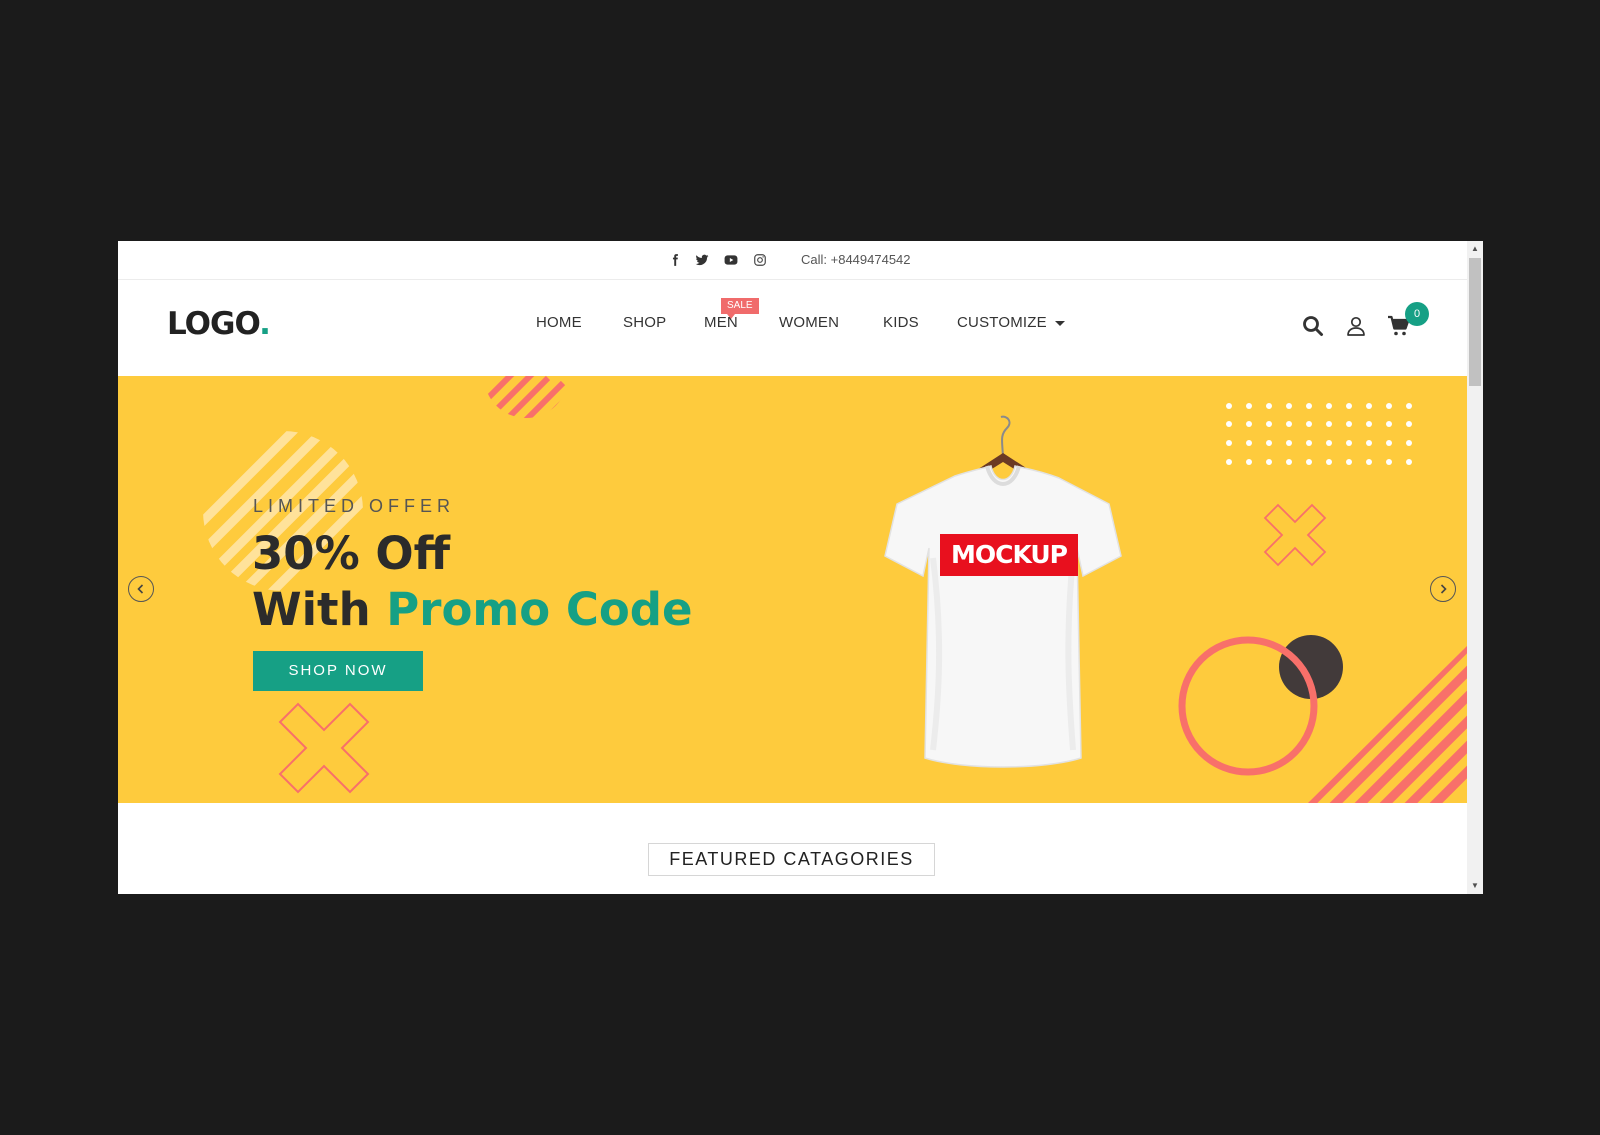 The width and height of the screenshot is (1600, 1135). I want to click on scroll-up-icon: ▲, so click(1475, 249).